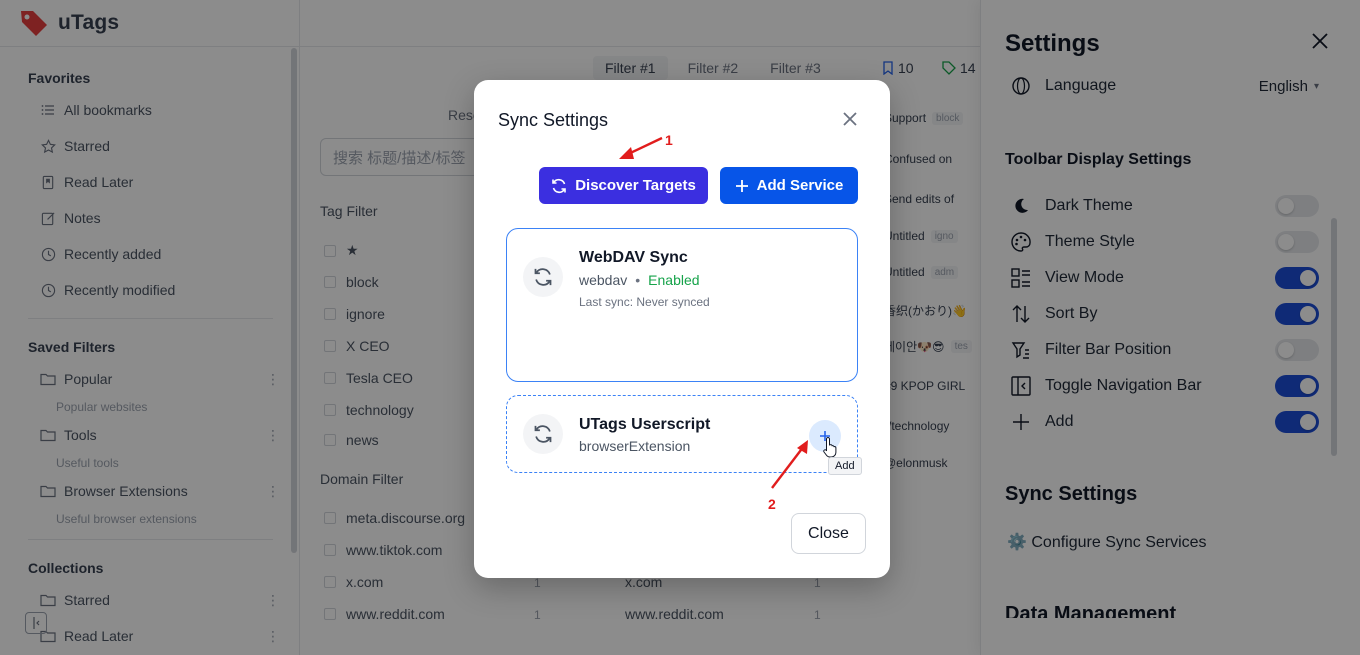  What do you see at coordinates (669, 140) in the screenshot?
I see `annotation-number: 1` at bounding box center [669, 140].